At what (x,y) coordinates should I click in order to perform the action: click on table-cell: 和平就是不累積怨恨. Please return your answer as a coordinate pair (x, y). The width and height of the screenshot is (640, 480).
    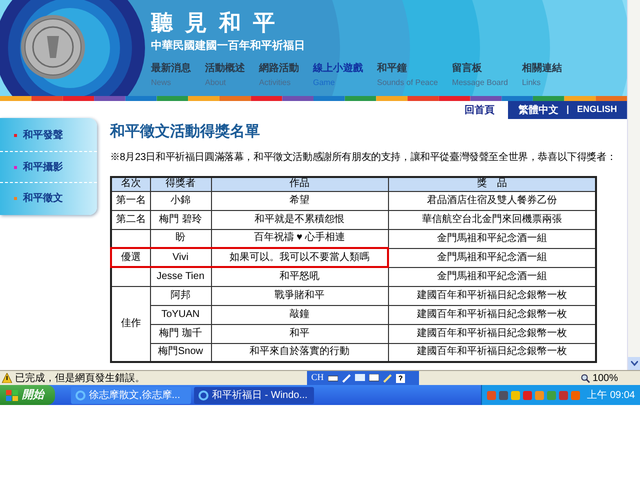
    Looking at the image, I should click on (299, 219).